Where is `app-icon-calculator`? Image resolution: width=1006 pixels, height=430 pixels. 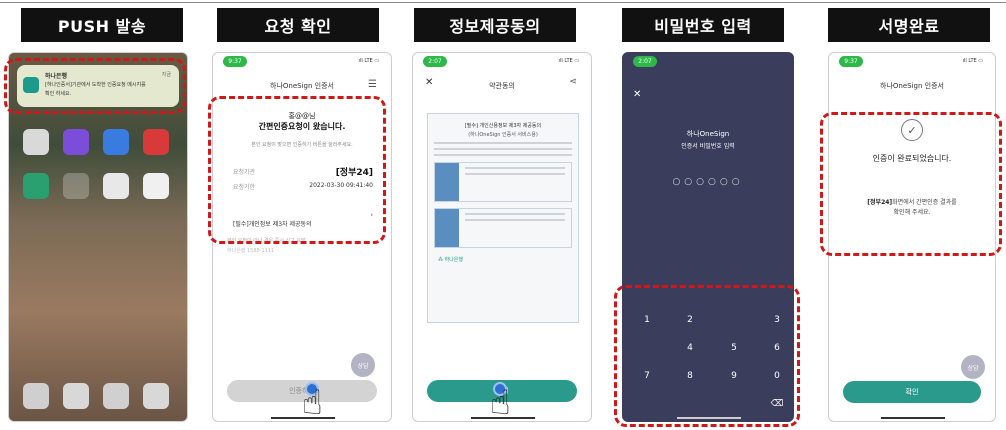
app-icon-calculator is located at coordinates (116, 142).